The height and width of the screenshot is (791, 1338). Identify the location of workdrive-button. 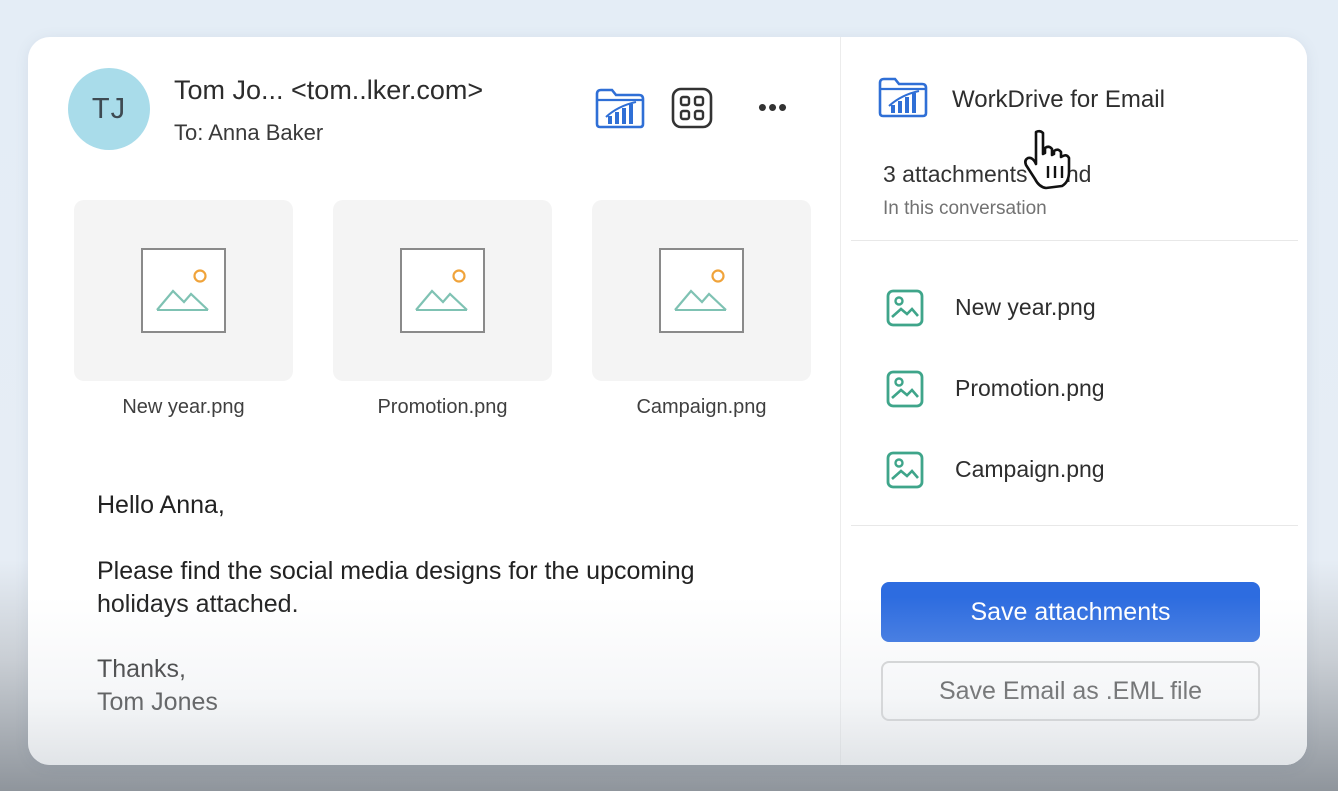
(620, 108).